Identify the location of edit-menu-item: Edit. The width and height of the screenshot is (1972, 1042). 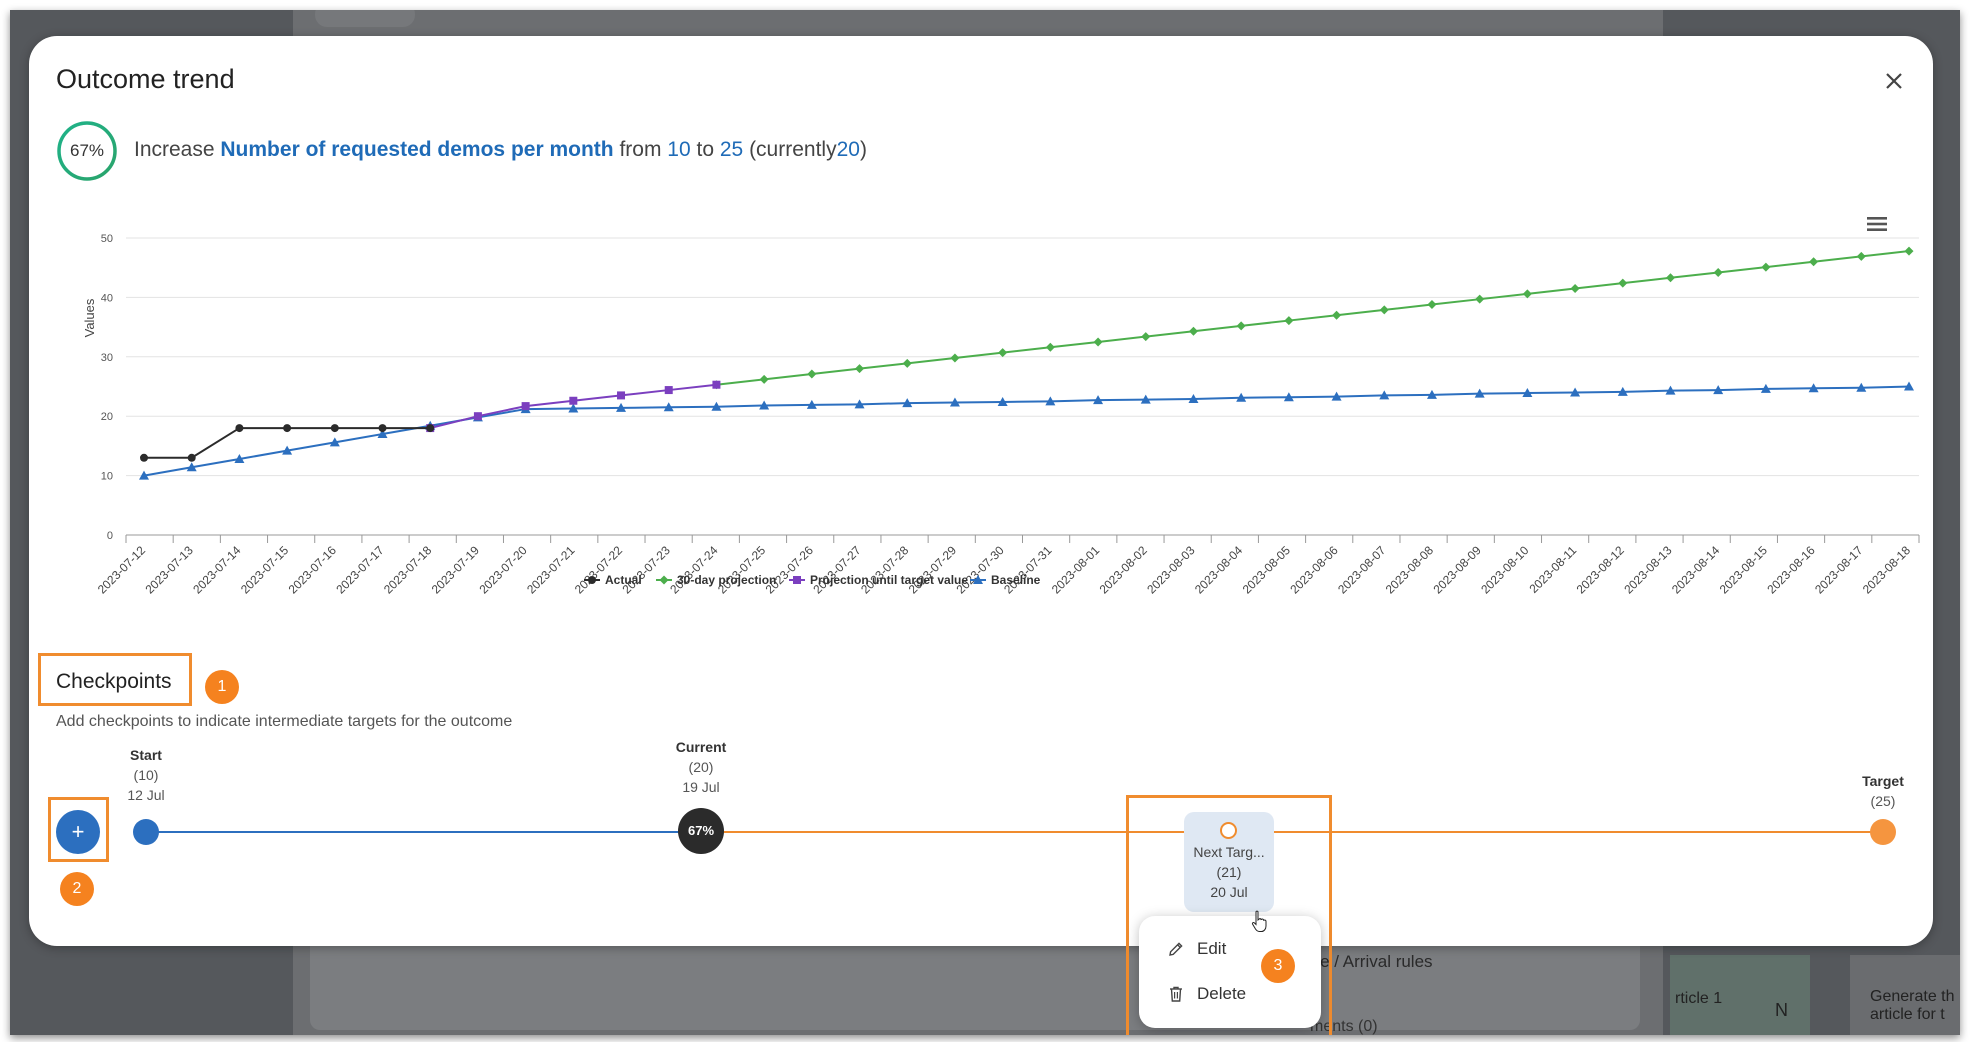
(1196, 949).